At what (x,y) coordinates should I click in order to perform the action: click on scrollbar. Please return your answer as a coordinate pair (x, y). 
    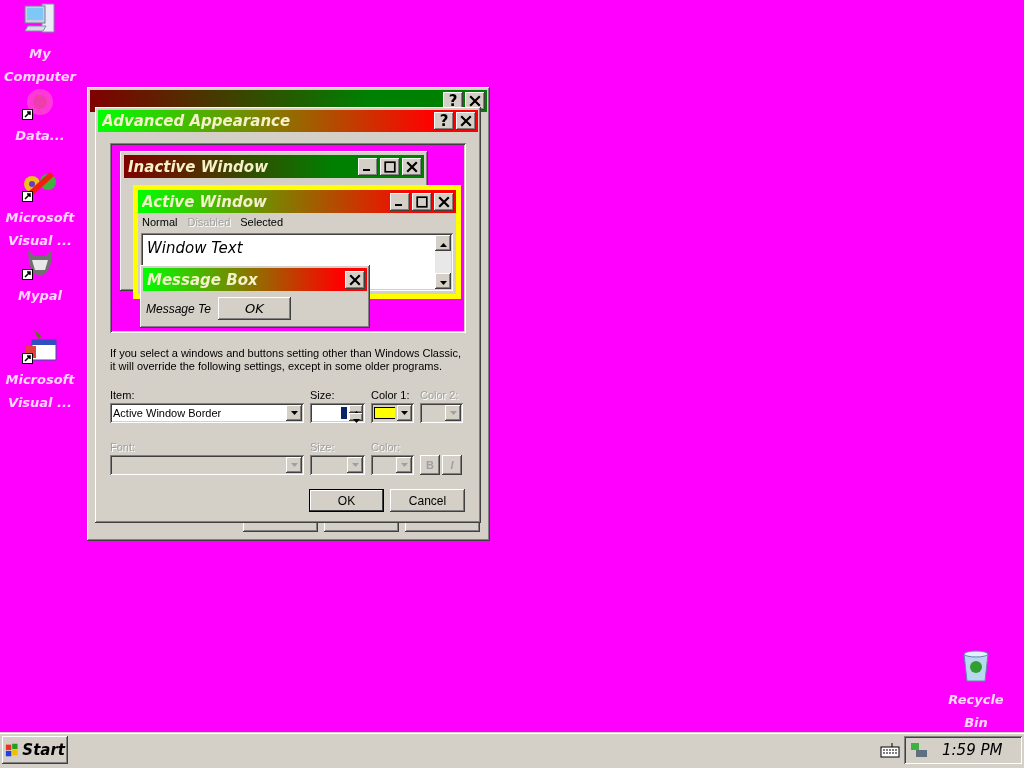
    Looking at the image, I should click on (443, 262).